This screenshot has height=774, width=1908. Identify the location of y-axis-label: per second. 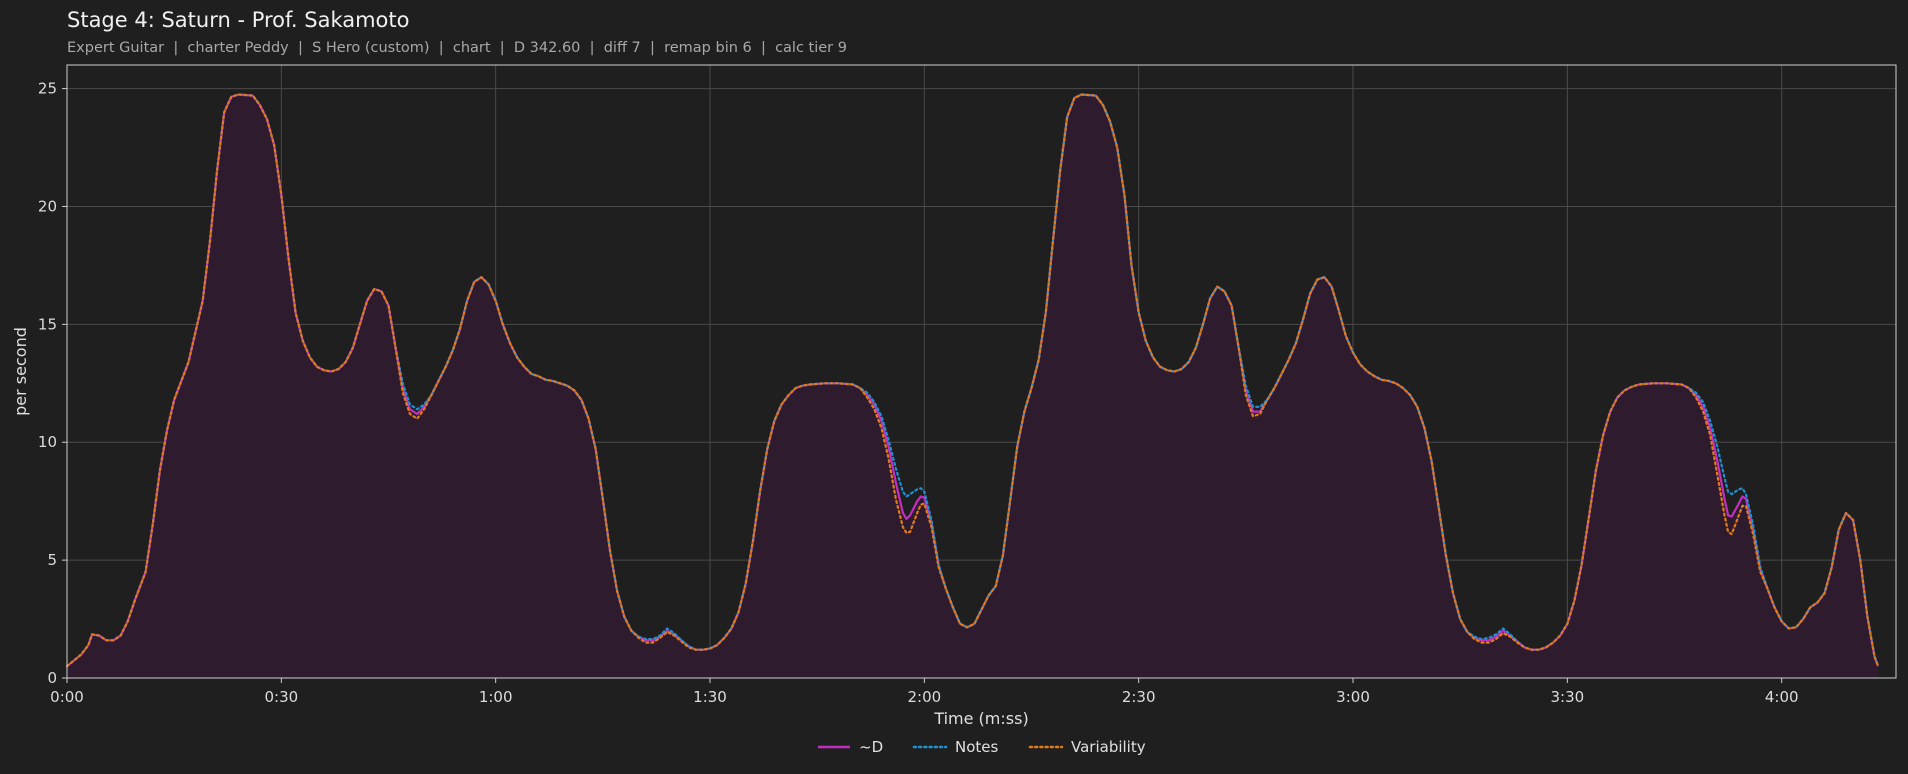
(20, 371).